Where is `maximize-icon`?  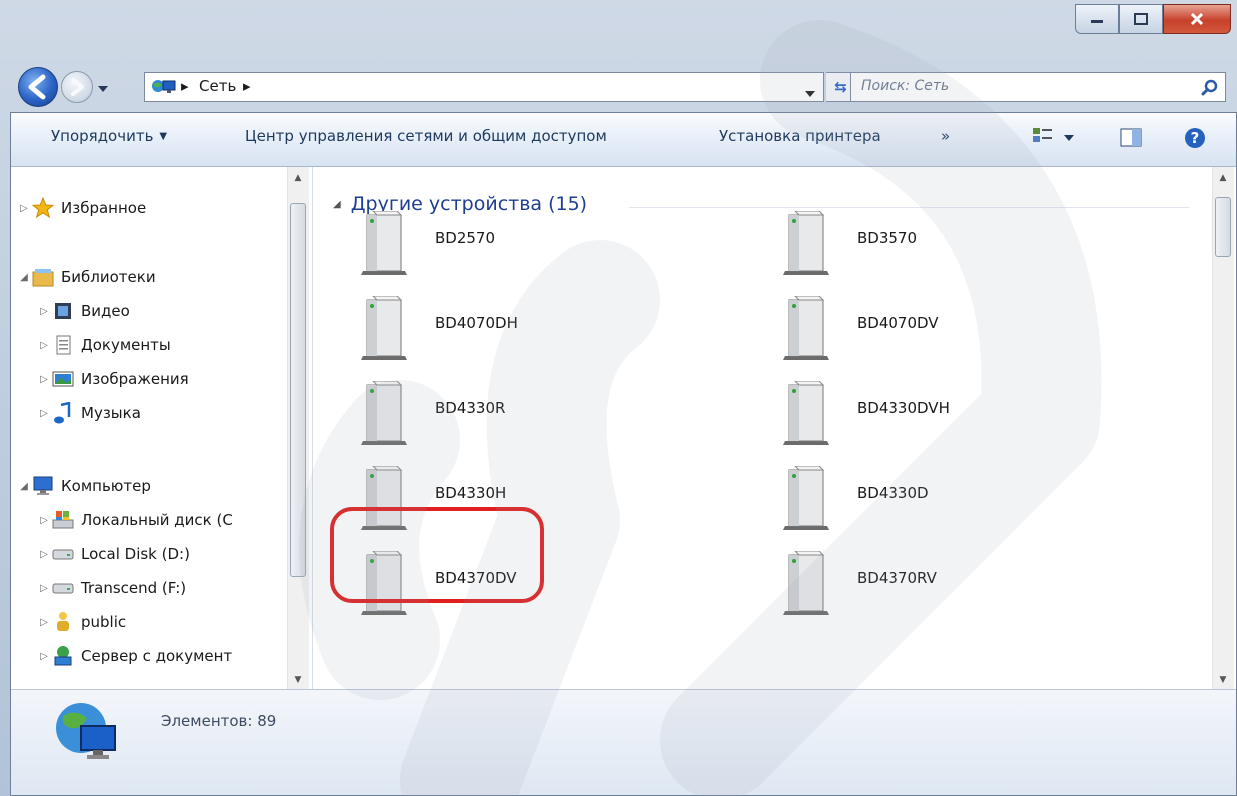 maximize-icon is located at coordinates (1141, 19).